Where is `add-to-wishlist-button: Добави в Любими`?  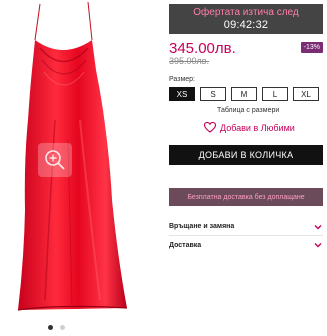
add-to-wishlist-button: Добави в Любими is located at coordinates (249, 127).